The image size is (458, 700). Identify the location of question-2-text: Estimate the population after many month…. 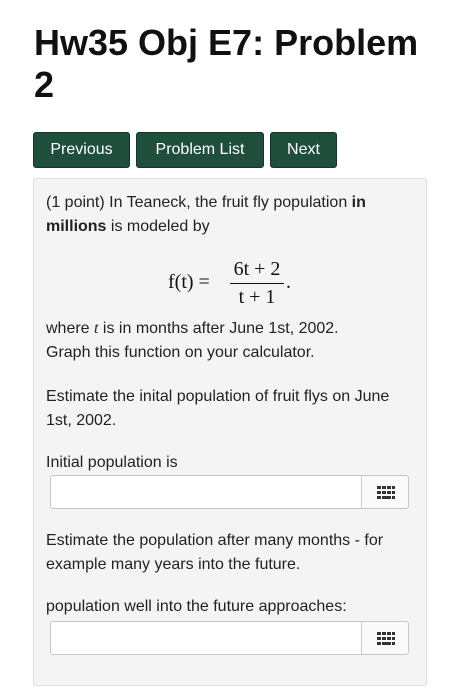
(215, 552).